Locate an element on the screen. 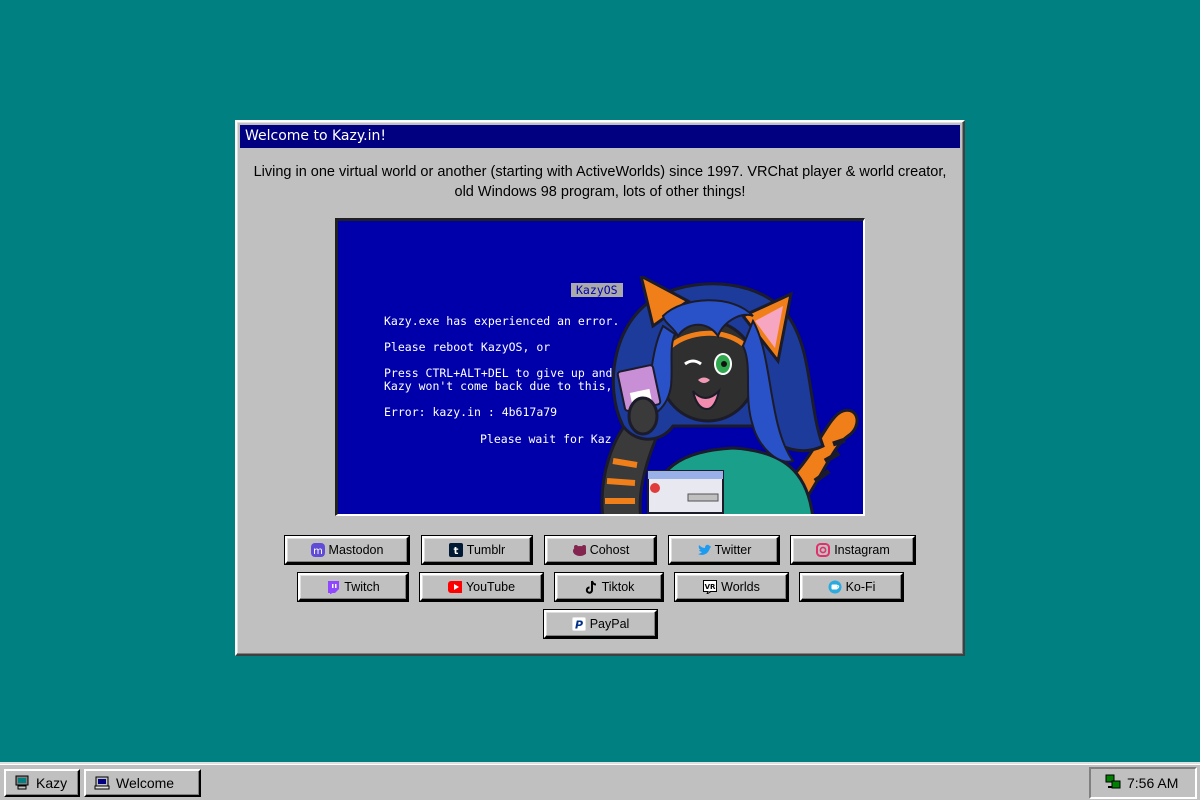  twitter-button: Twitter is located at coordinates (724, 550).